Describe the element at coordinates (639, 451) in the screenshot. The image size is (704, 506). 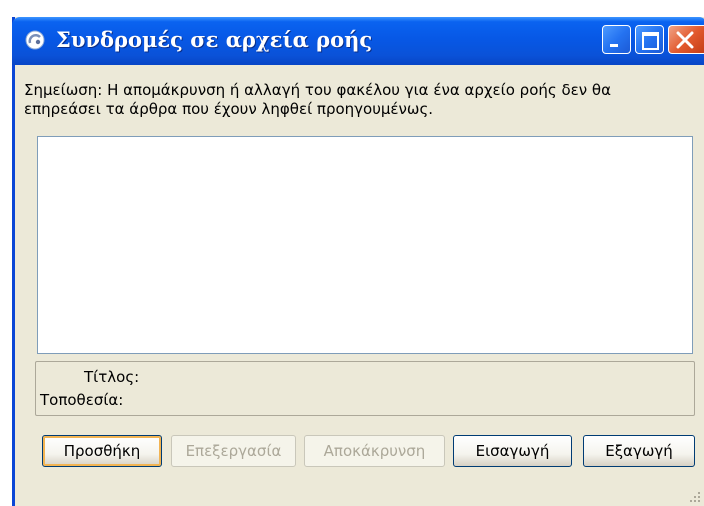
I see `export-button: Εξαγωγή` at that location.